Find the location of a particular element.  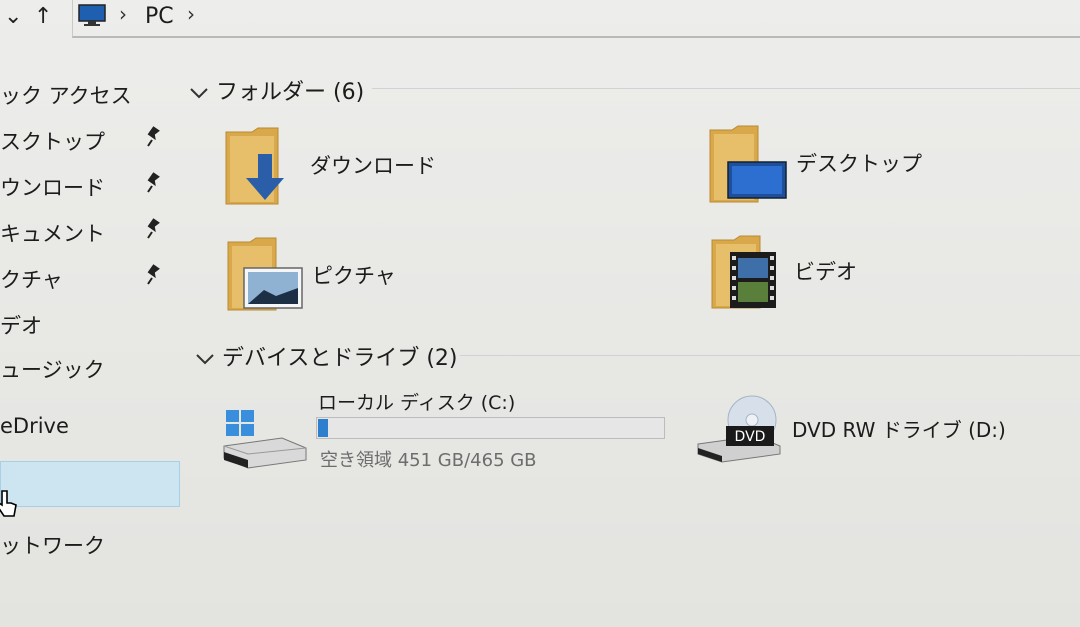

sidebar-item-label: ットワーク is located at coordinates (52, 546).